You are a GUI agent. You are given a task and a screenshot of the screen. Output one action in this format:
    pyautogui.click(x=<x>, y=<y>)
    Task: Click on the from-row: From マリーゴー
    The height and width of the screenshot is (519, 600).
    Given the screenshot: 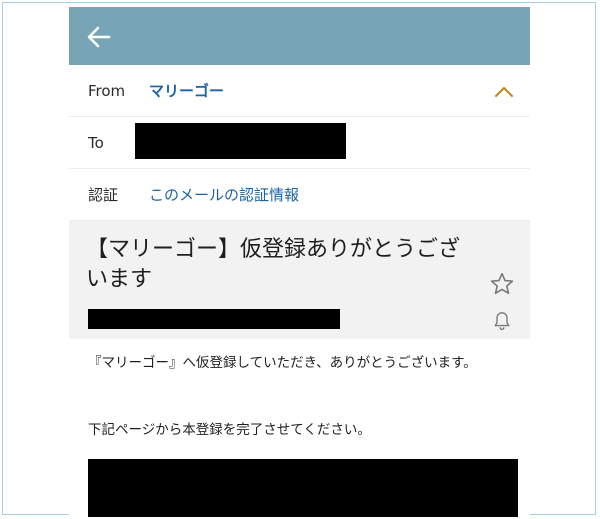 What is the action you would take?
    pyautogui.click(x=299, y=91)
    